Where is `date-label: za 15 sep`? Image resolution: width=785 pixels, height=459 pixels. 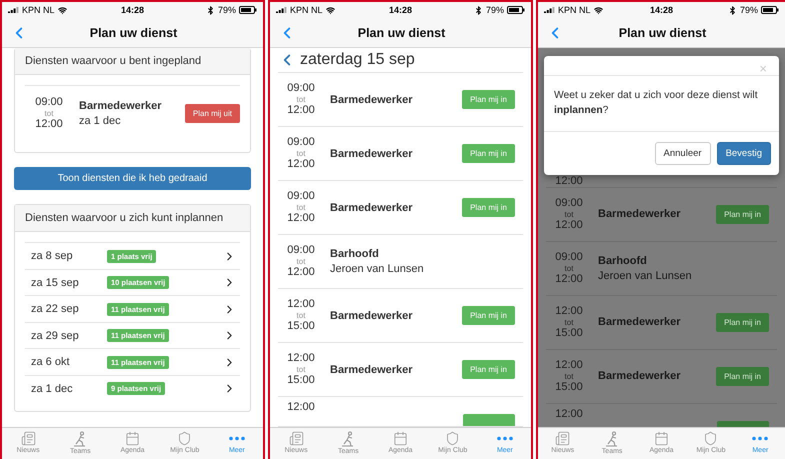
date-label: za 15 sep is located at coordinates (55, 282).